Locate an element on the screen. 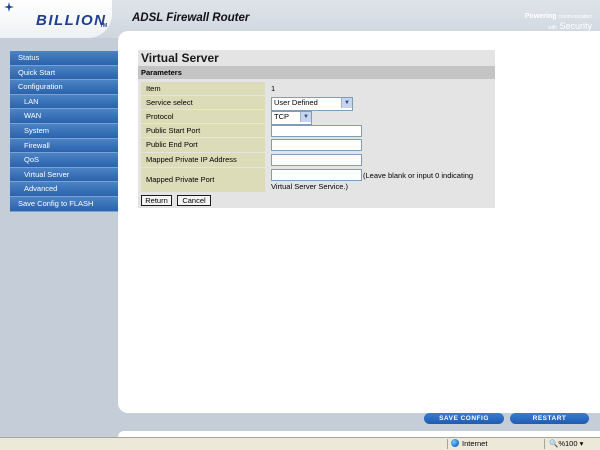  section-header: Parameters is located at coordinates (316, 72).